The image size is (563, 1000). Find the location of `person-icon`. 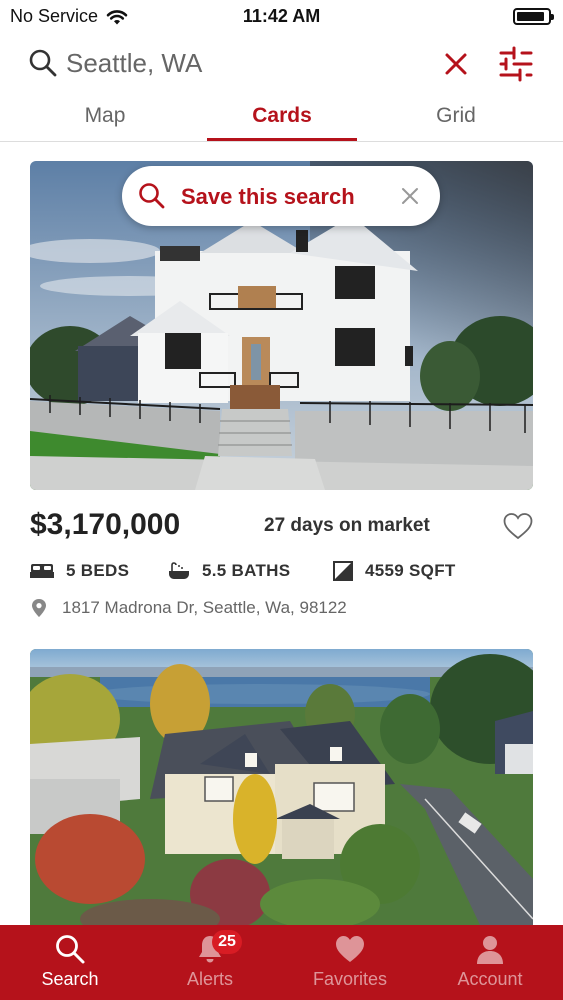

person-icon is located at coordinates (490, 950).